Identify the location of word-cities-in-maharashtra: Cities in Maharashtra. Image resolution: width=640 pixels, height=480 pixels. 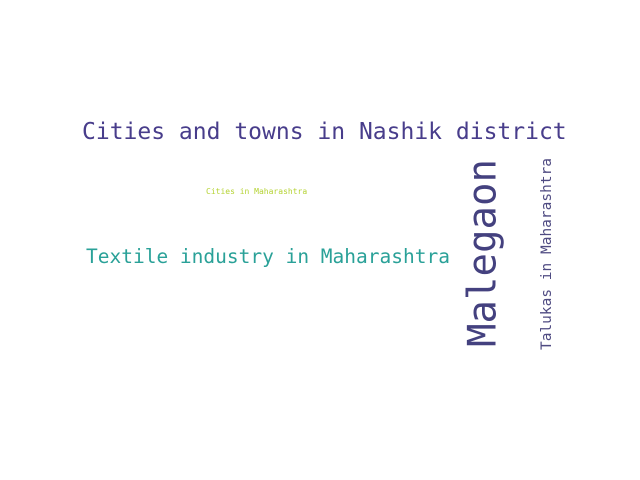
(257, 191).